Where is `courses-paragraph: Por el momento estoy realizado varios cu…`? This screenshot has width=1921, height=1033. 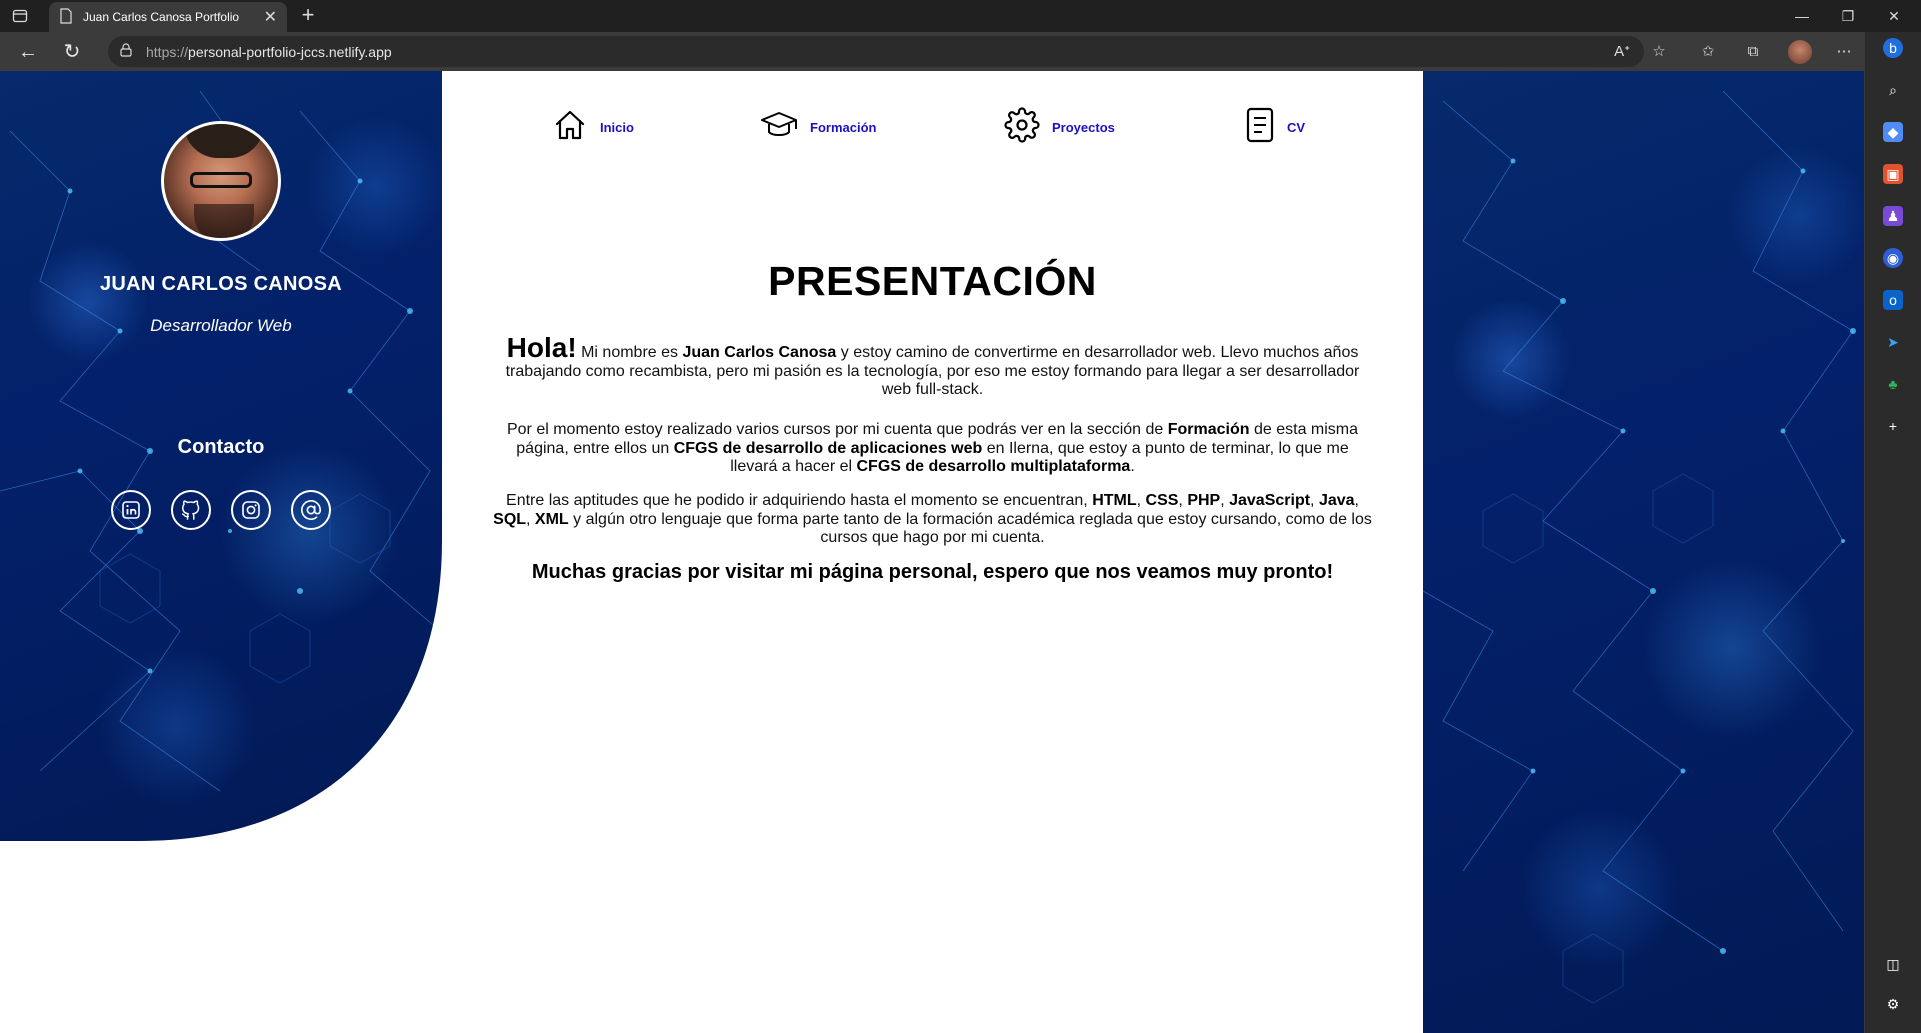 courses-paragraph: Por el momento estoy realizado varios cu… is located at coordinates (932, 448).